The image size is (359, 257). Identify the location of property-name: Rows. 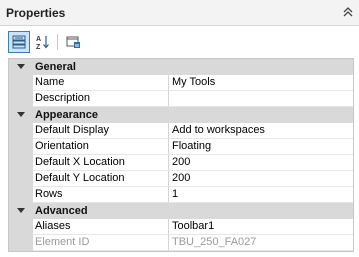
(101, 195).